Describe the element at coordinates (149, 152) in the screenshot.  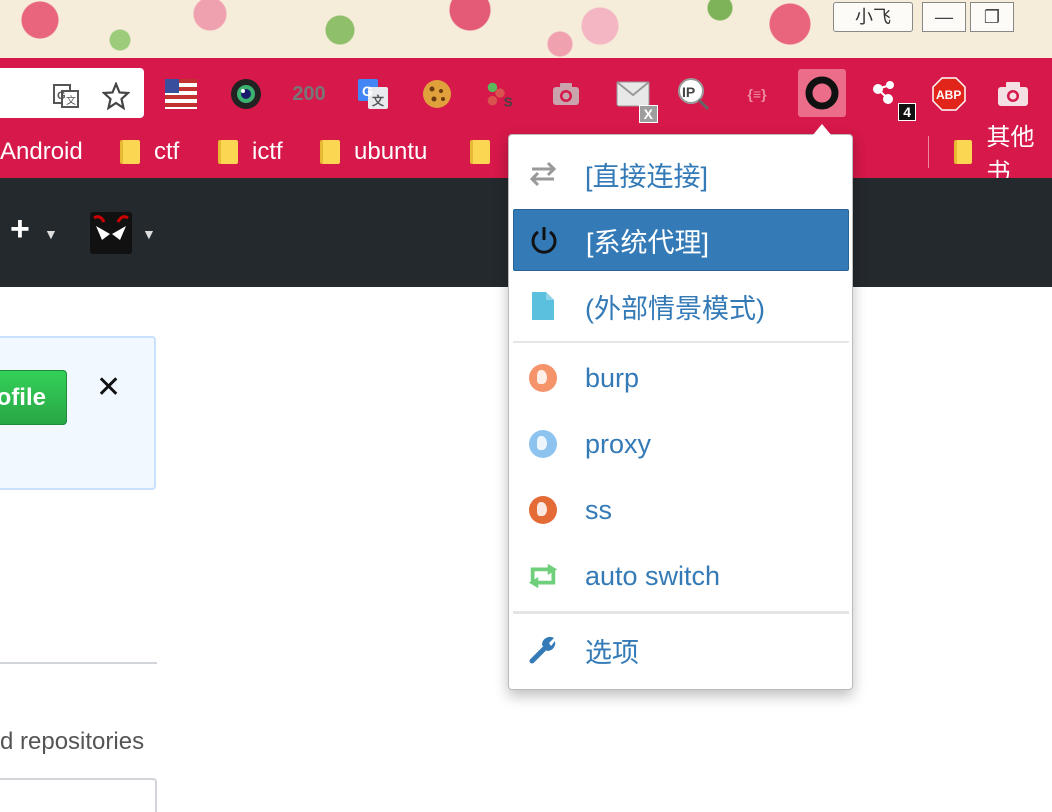
I see `bookmark-ctf: ctf` at that location.